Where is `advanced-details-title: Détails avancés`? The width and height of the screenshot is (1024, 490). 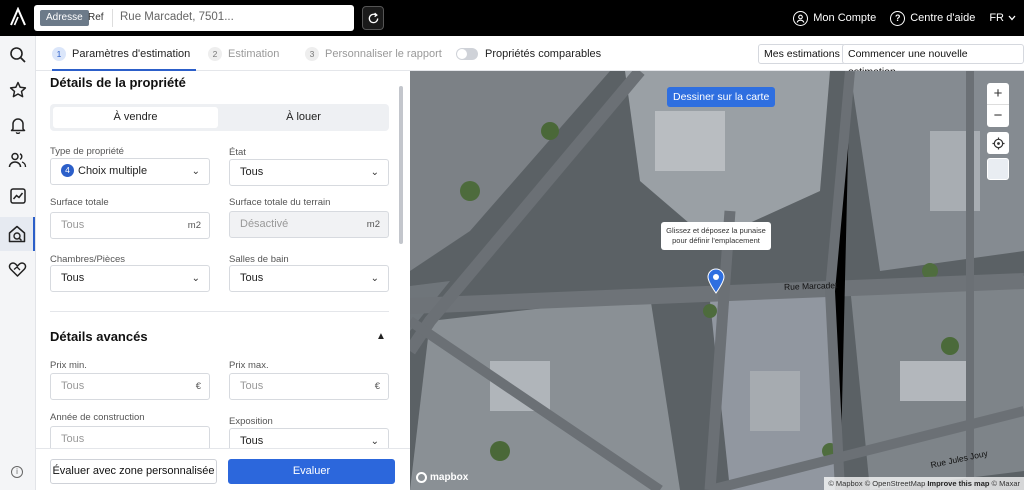 advanced-details-title: Détails avancés is located at coordinates (99, 336).